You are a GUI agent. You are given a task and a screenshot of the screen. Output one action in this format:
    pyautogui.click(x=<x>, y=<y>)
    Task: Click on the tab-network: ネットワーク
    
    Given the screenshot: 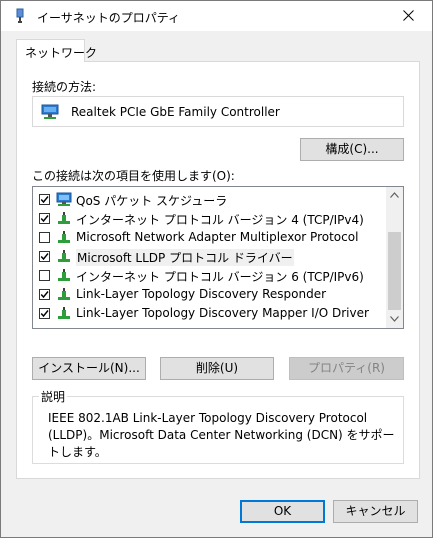 What is the action you would take?
    pyautogui.click(x=56, y=50)
    